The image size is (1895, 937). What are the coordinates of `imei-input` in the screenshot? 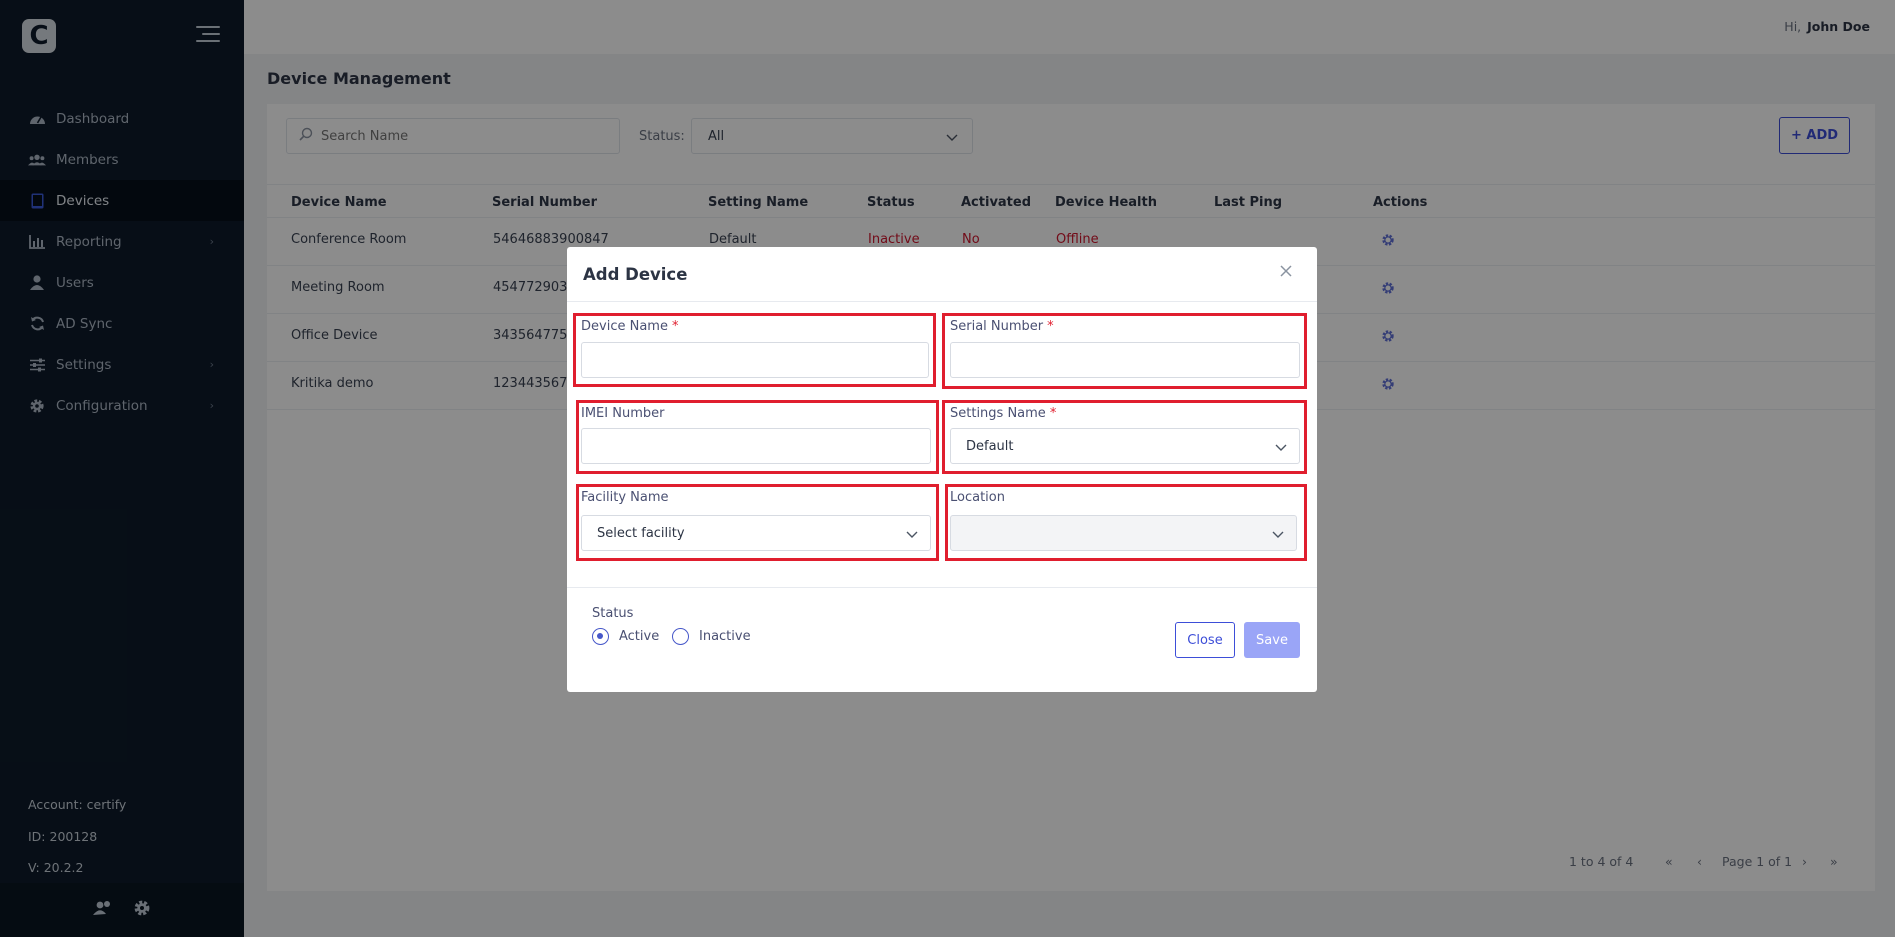 It's located at (756, 446).